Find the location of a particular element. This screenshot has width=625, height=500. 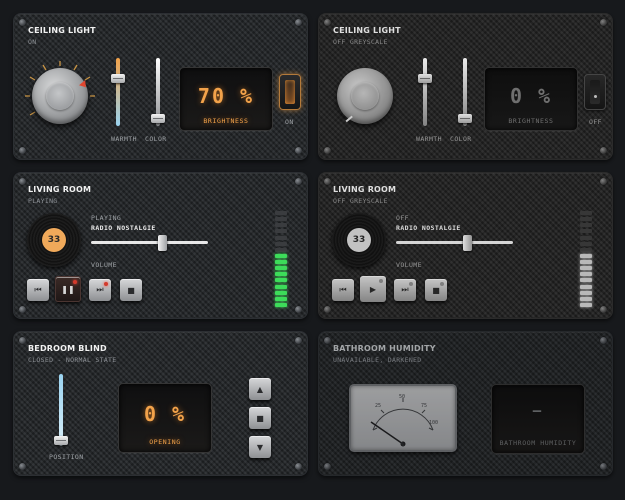

humidity-display: — BATHROOM HUMIDITY is located at coordinates (538, 419).